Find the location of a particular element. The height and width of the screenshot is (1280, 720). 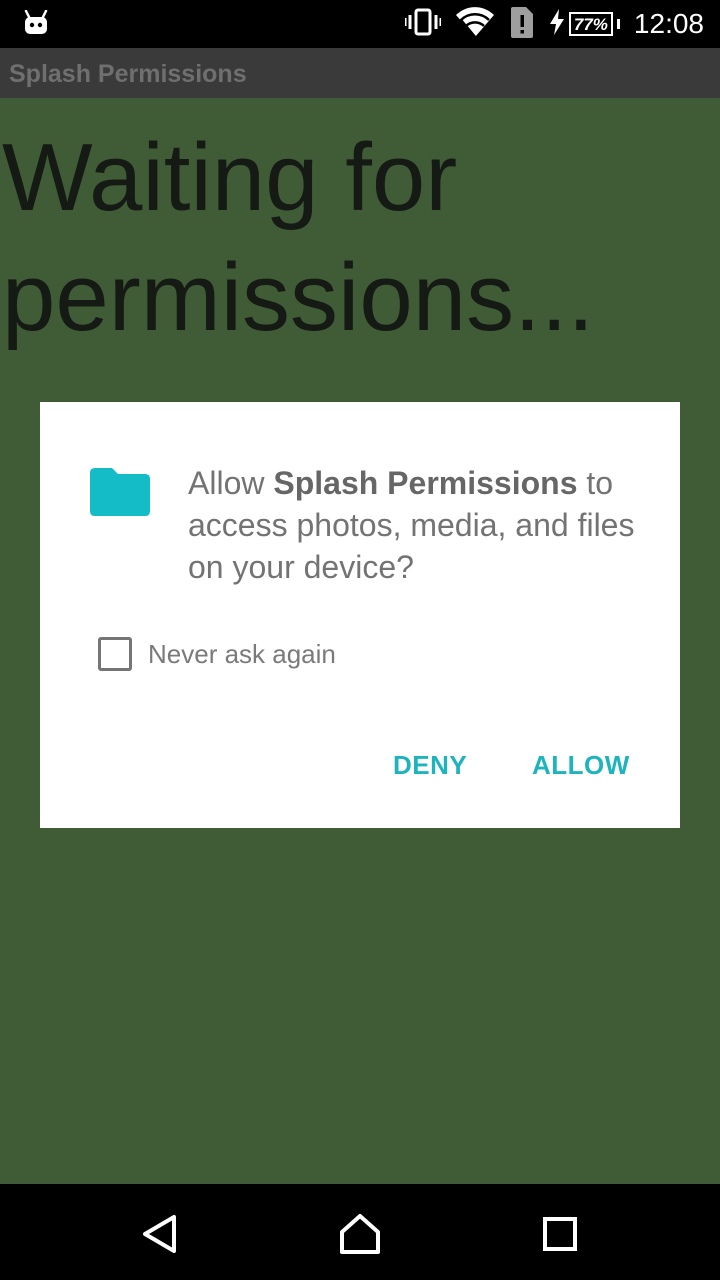

never-ask-again-option: Never ask again is located at coordinates (217, 654).